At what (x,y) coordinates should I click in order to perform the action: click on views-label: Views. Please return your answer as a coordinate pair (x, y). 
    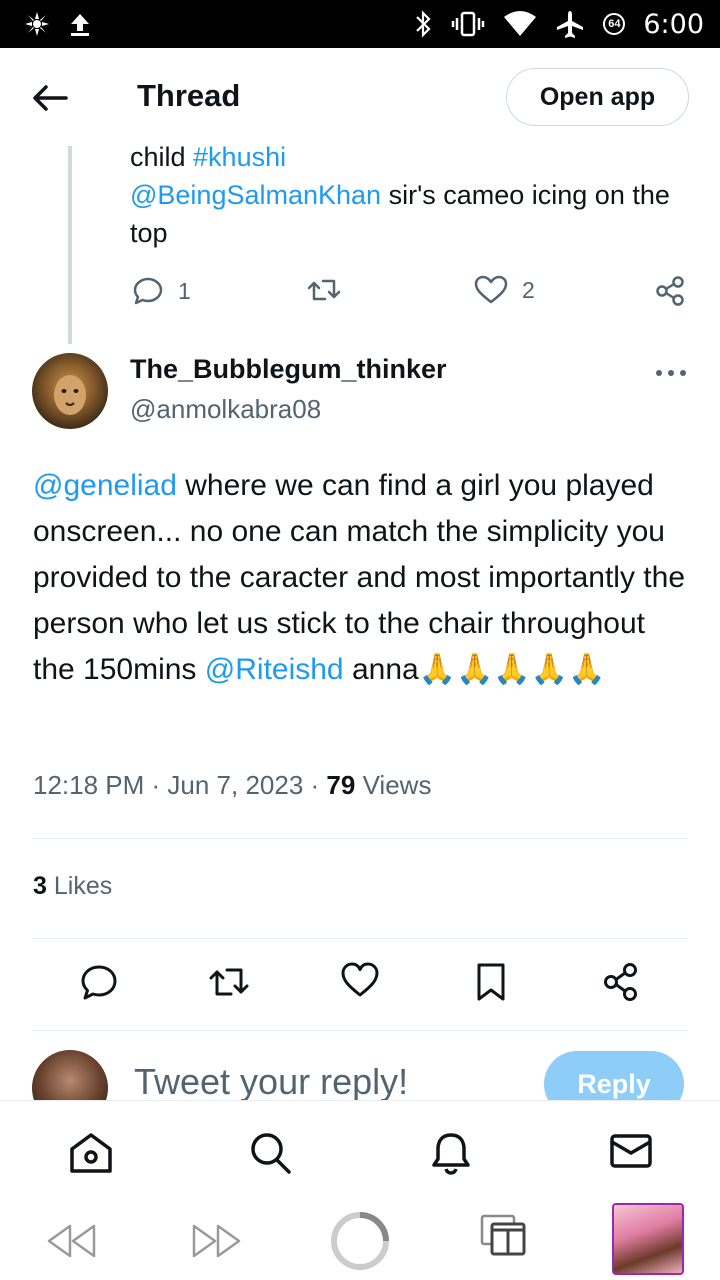
    Looking at the image, I should click on (397, 785).